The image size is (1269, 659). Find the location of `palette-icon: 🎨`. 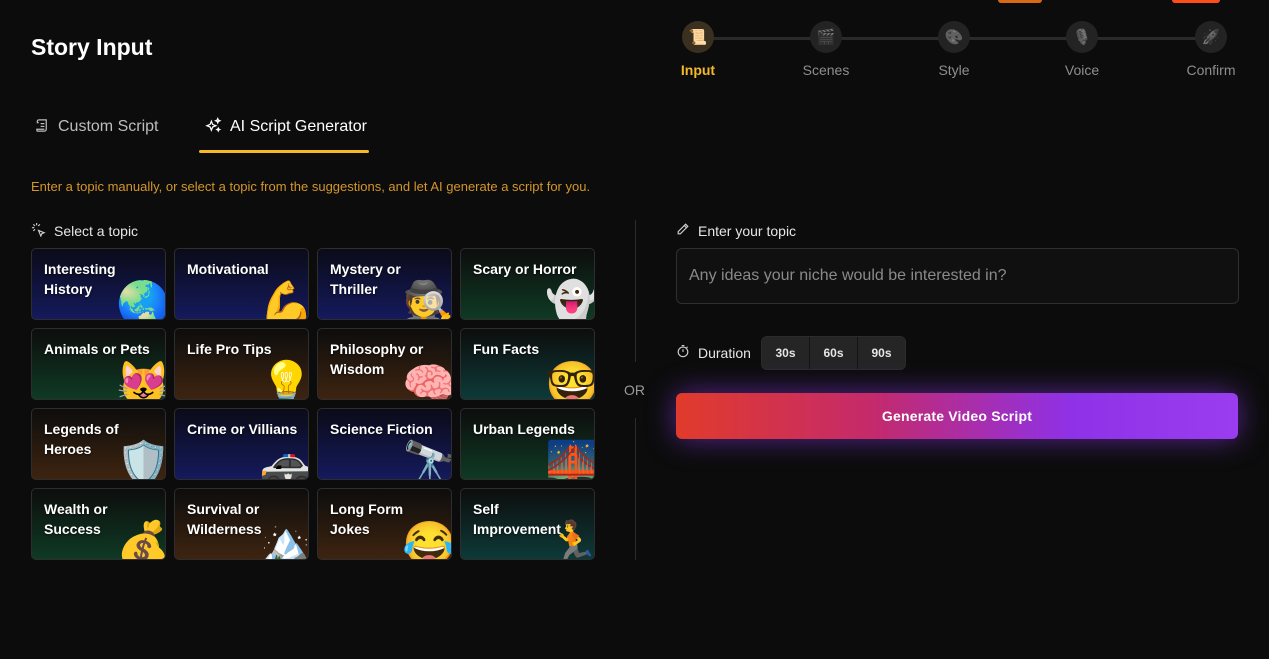

palette-icon: 🎨 is located at coordinates (954, 37).